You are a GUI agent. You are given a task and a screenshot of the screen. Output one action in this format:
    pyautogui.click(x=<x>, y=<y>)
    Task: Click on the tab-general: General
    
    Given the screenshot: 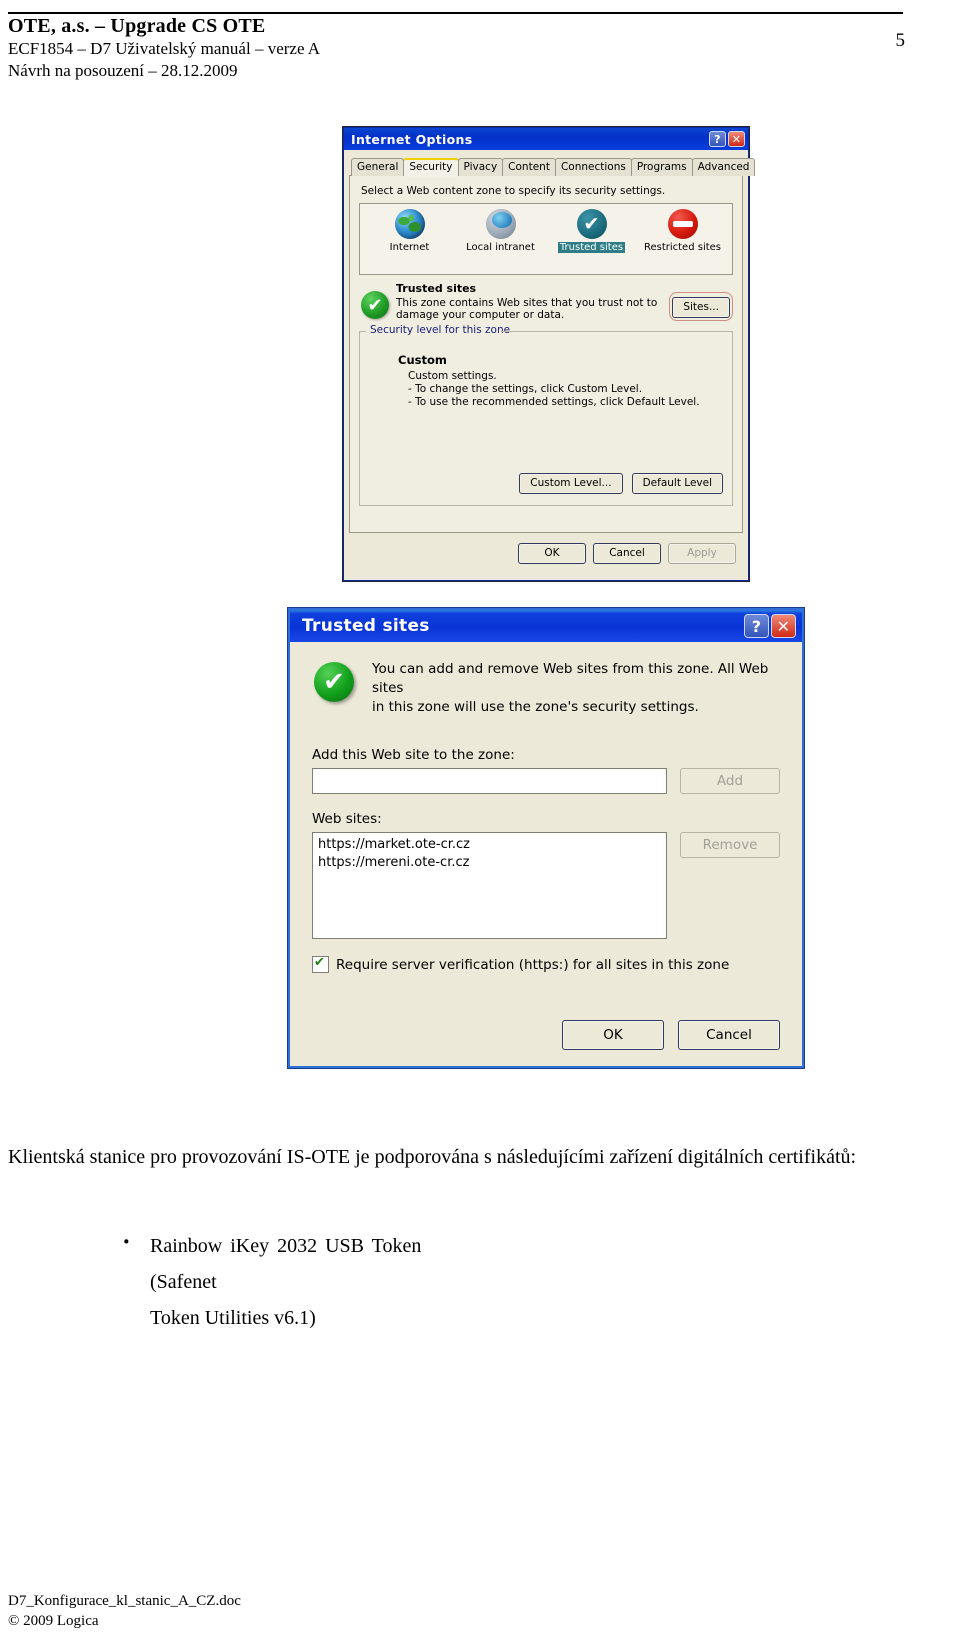 What is the action you would take?
    pyautogui.click(x=378, y=167)
    